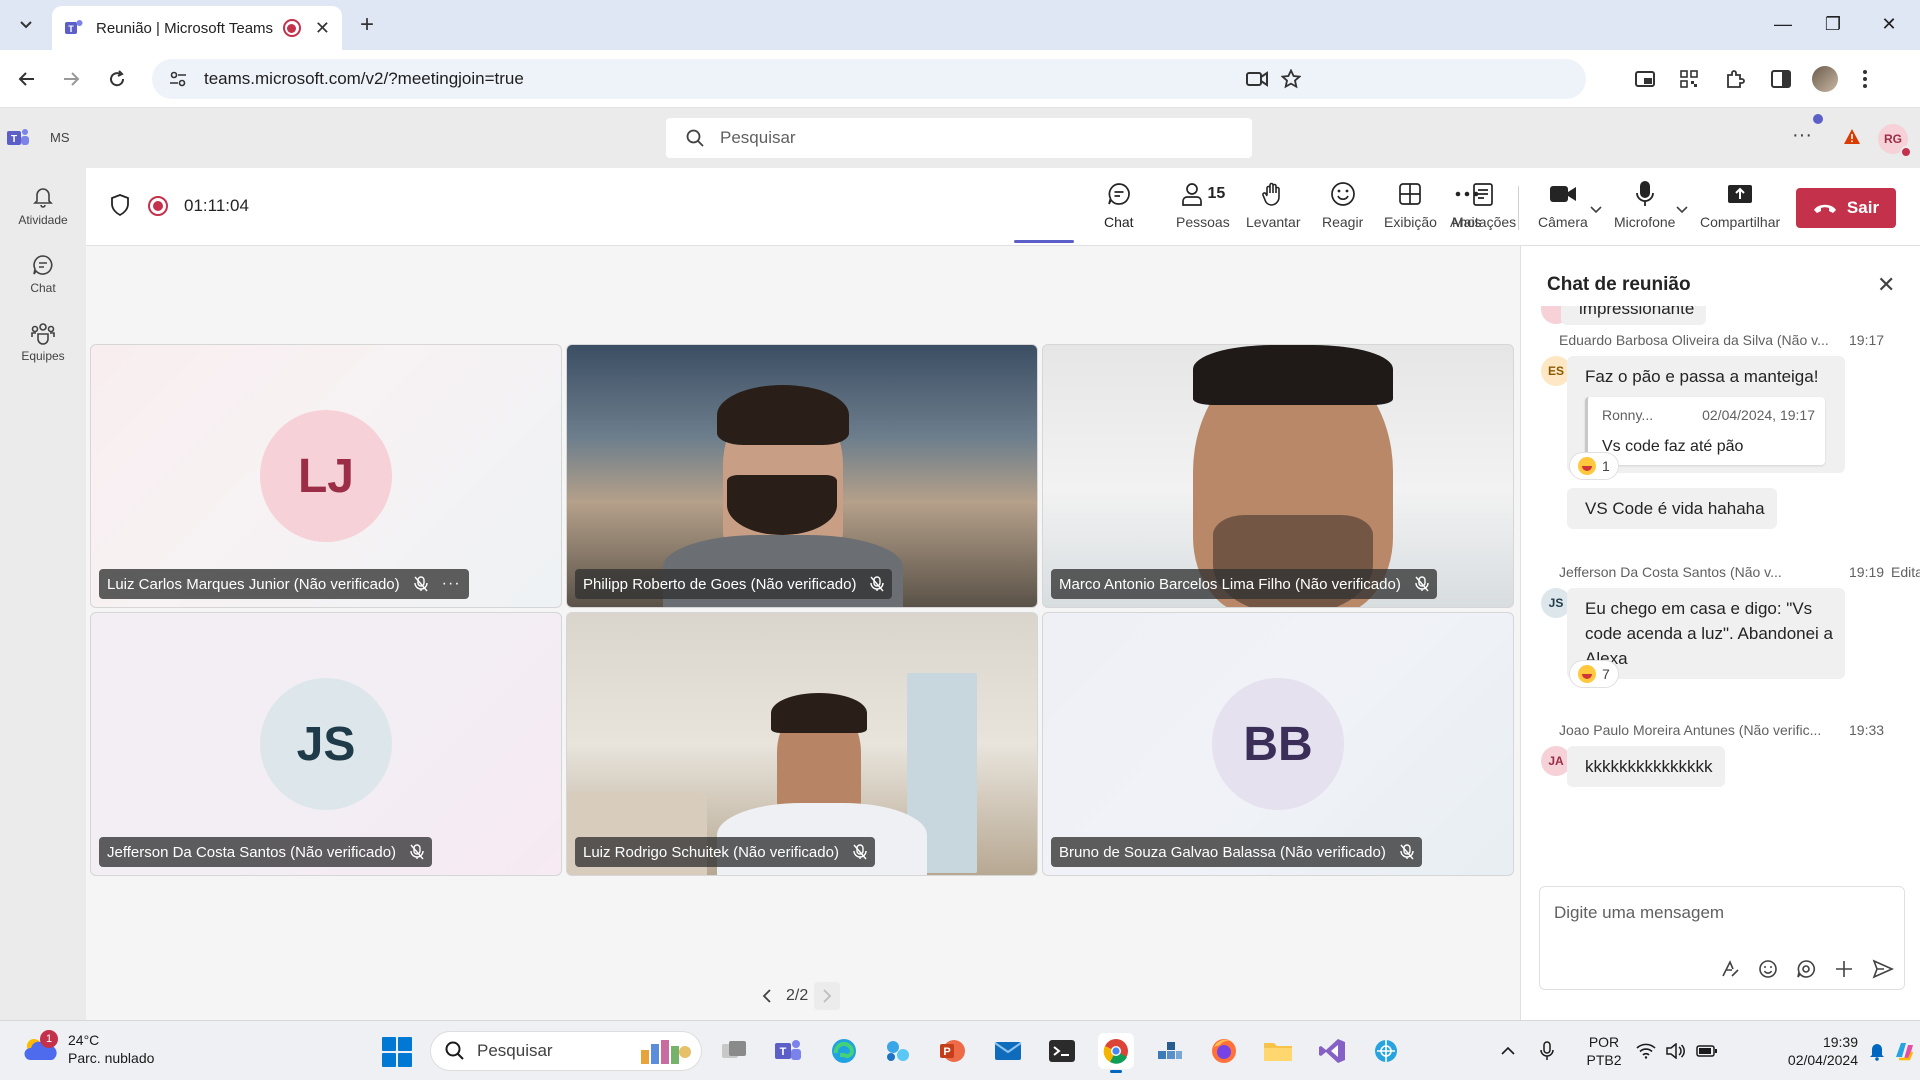 The image size is (1920, 1080). I want to click on format-icon, so click(1730, 969).